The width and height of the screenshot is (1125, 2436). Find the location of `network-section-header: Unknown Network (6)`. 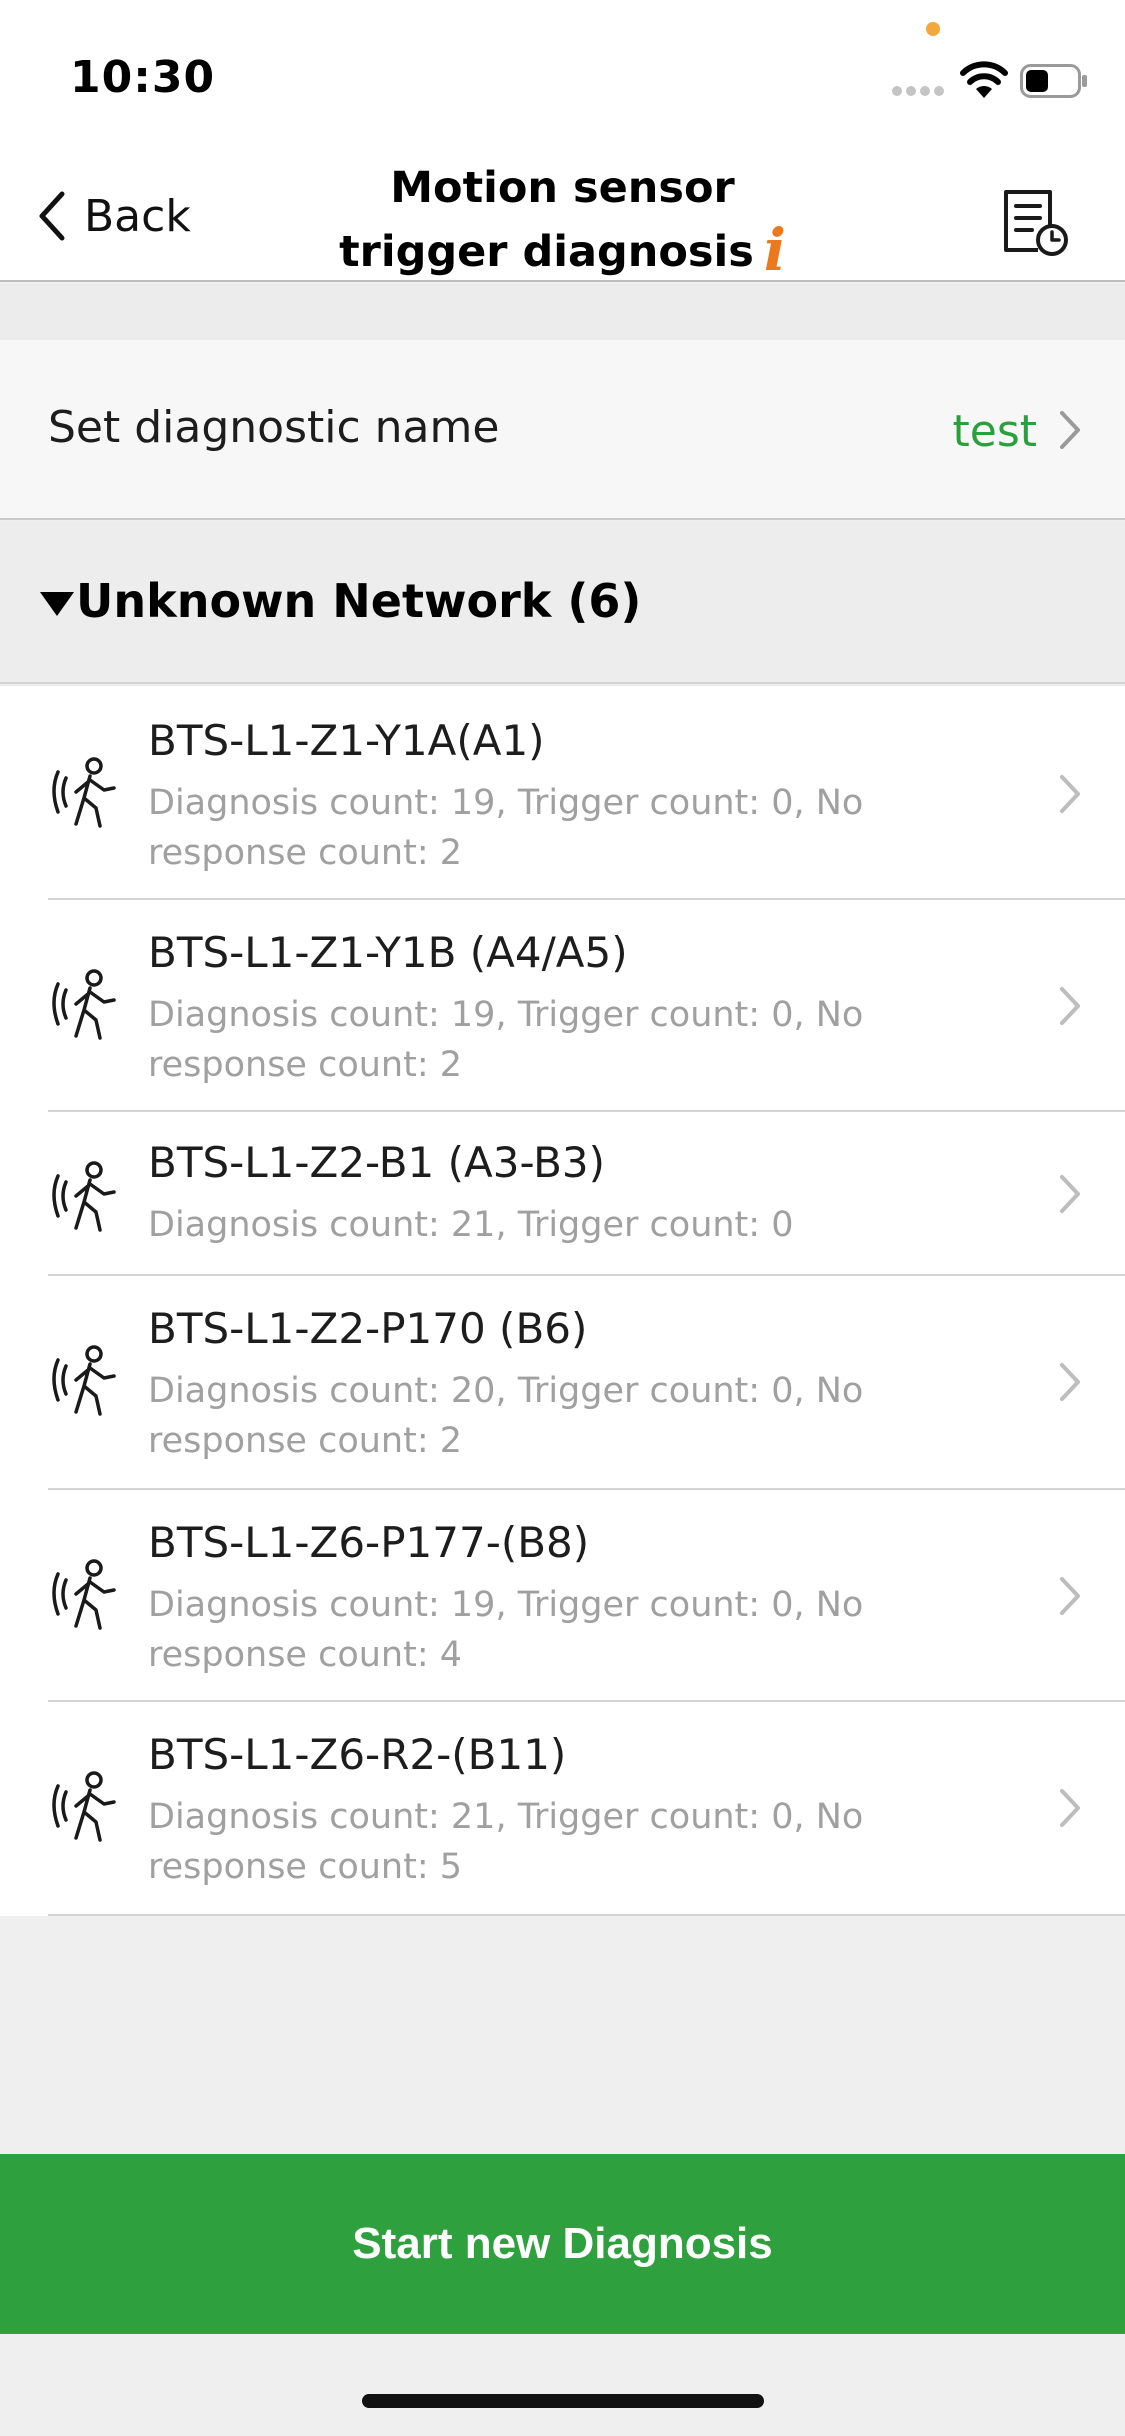

network-section-header: Unknown Network (6) is located at coordinates (562, 603).